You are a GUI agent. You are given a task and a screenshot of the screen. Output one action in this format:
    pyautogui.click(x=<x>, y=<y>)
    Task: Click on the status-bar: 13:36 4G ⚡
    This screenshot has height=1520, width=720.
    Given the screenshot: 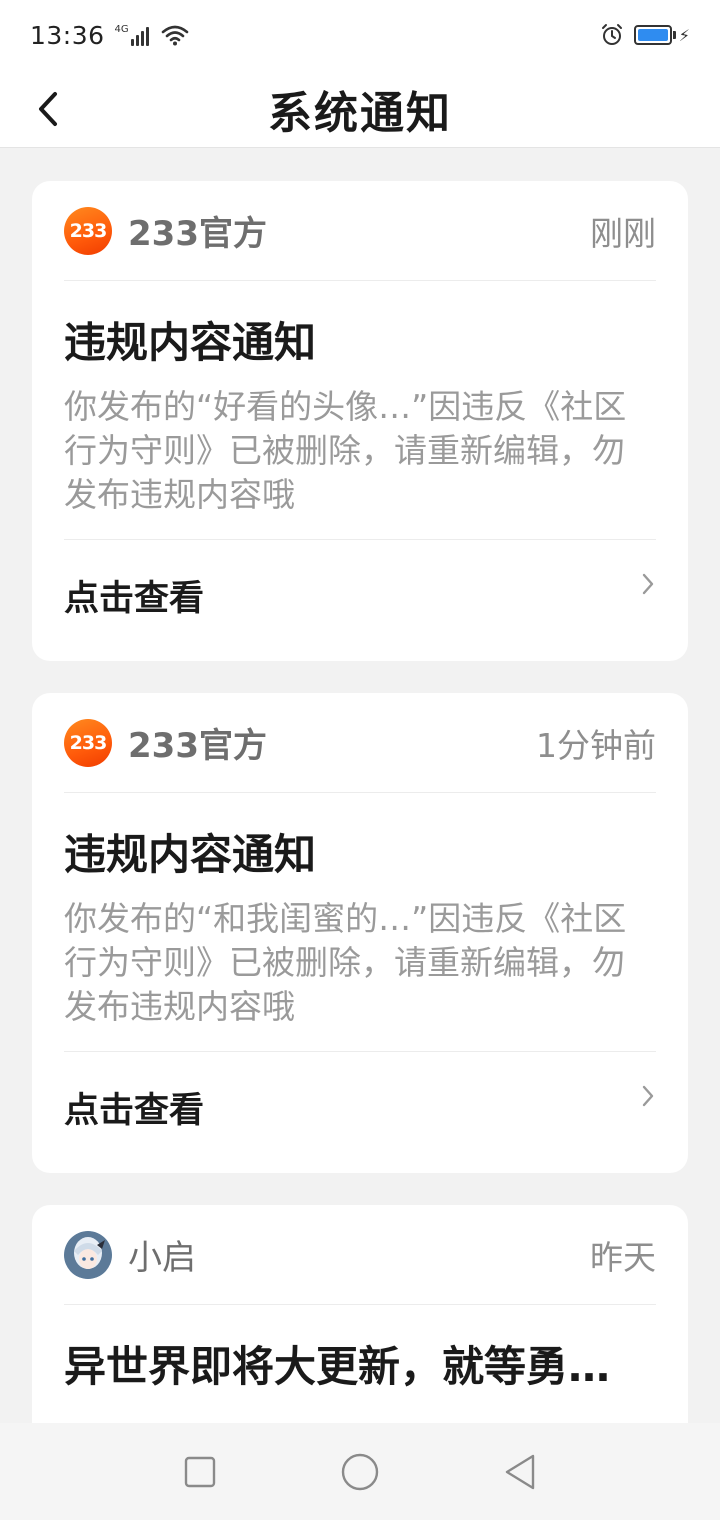 What is the action you would take?
    pyautogui.click(x=360, y=35)
    